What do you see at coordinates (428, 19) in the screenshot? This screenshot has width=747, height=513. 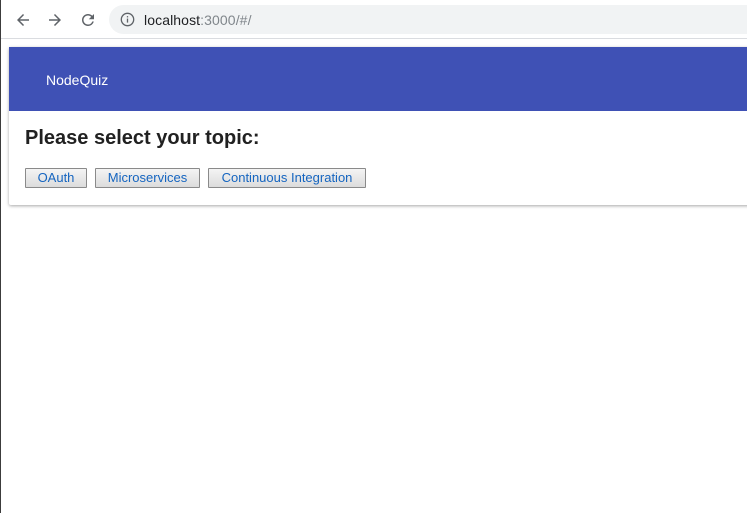 I see `address-bar: localhost:3000/#/` at bounding box center [428, 19].